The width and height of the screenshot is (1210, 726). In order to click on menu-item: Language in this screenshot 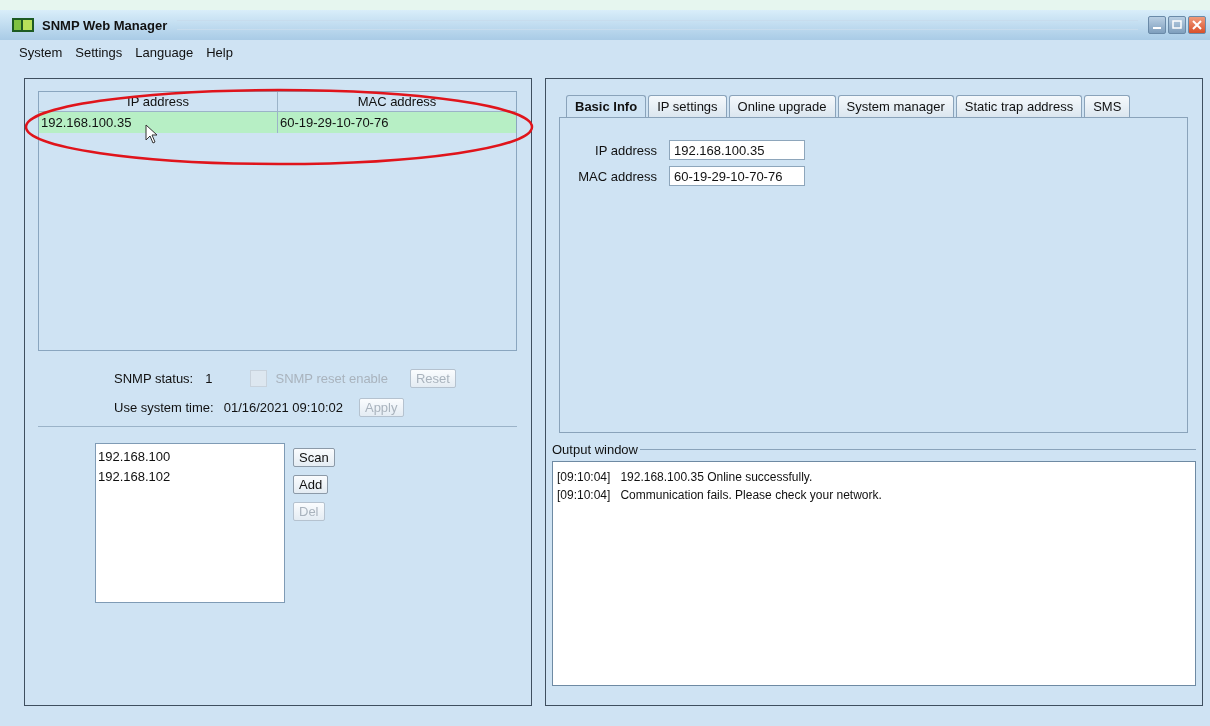, I will do `click(164, 52)`.